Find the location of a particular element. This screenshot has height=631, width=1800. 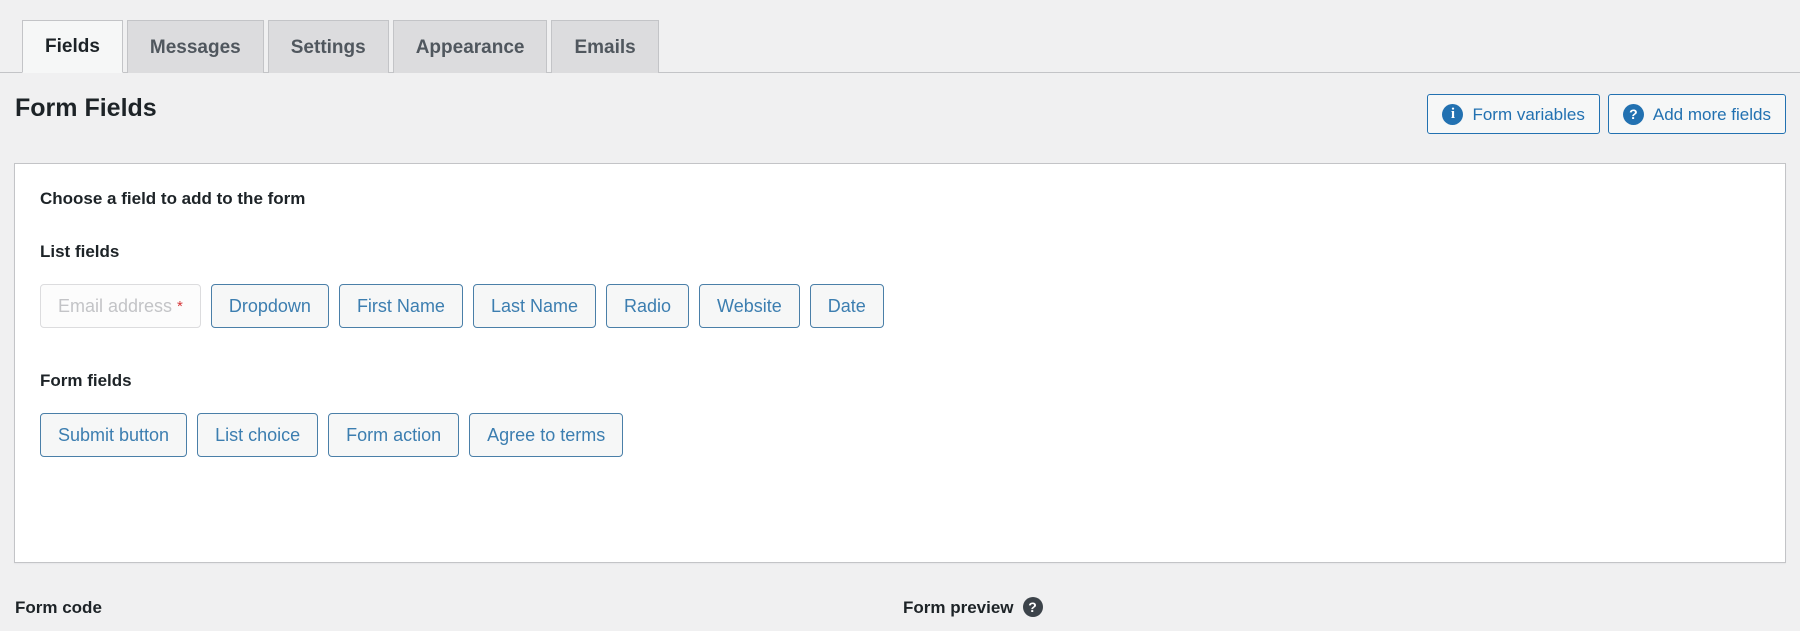

tab-fields: Fields is located at coordinates (72, 46).